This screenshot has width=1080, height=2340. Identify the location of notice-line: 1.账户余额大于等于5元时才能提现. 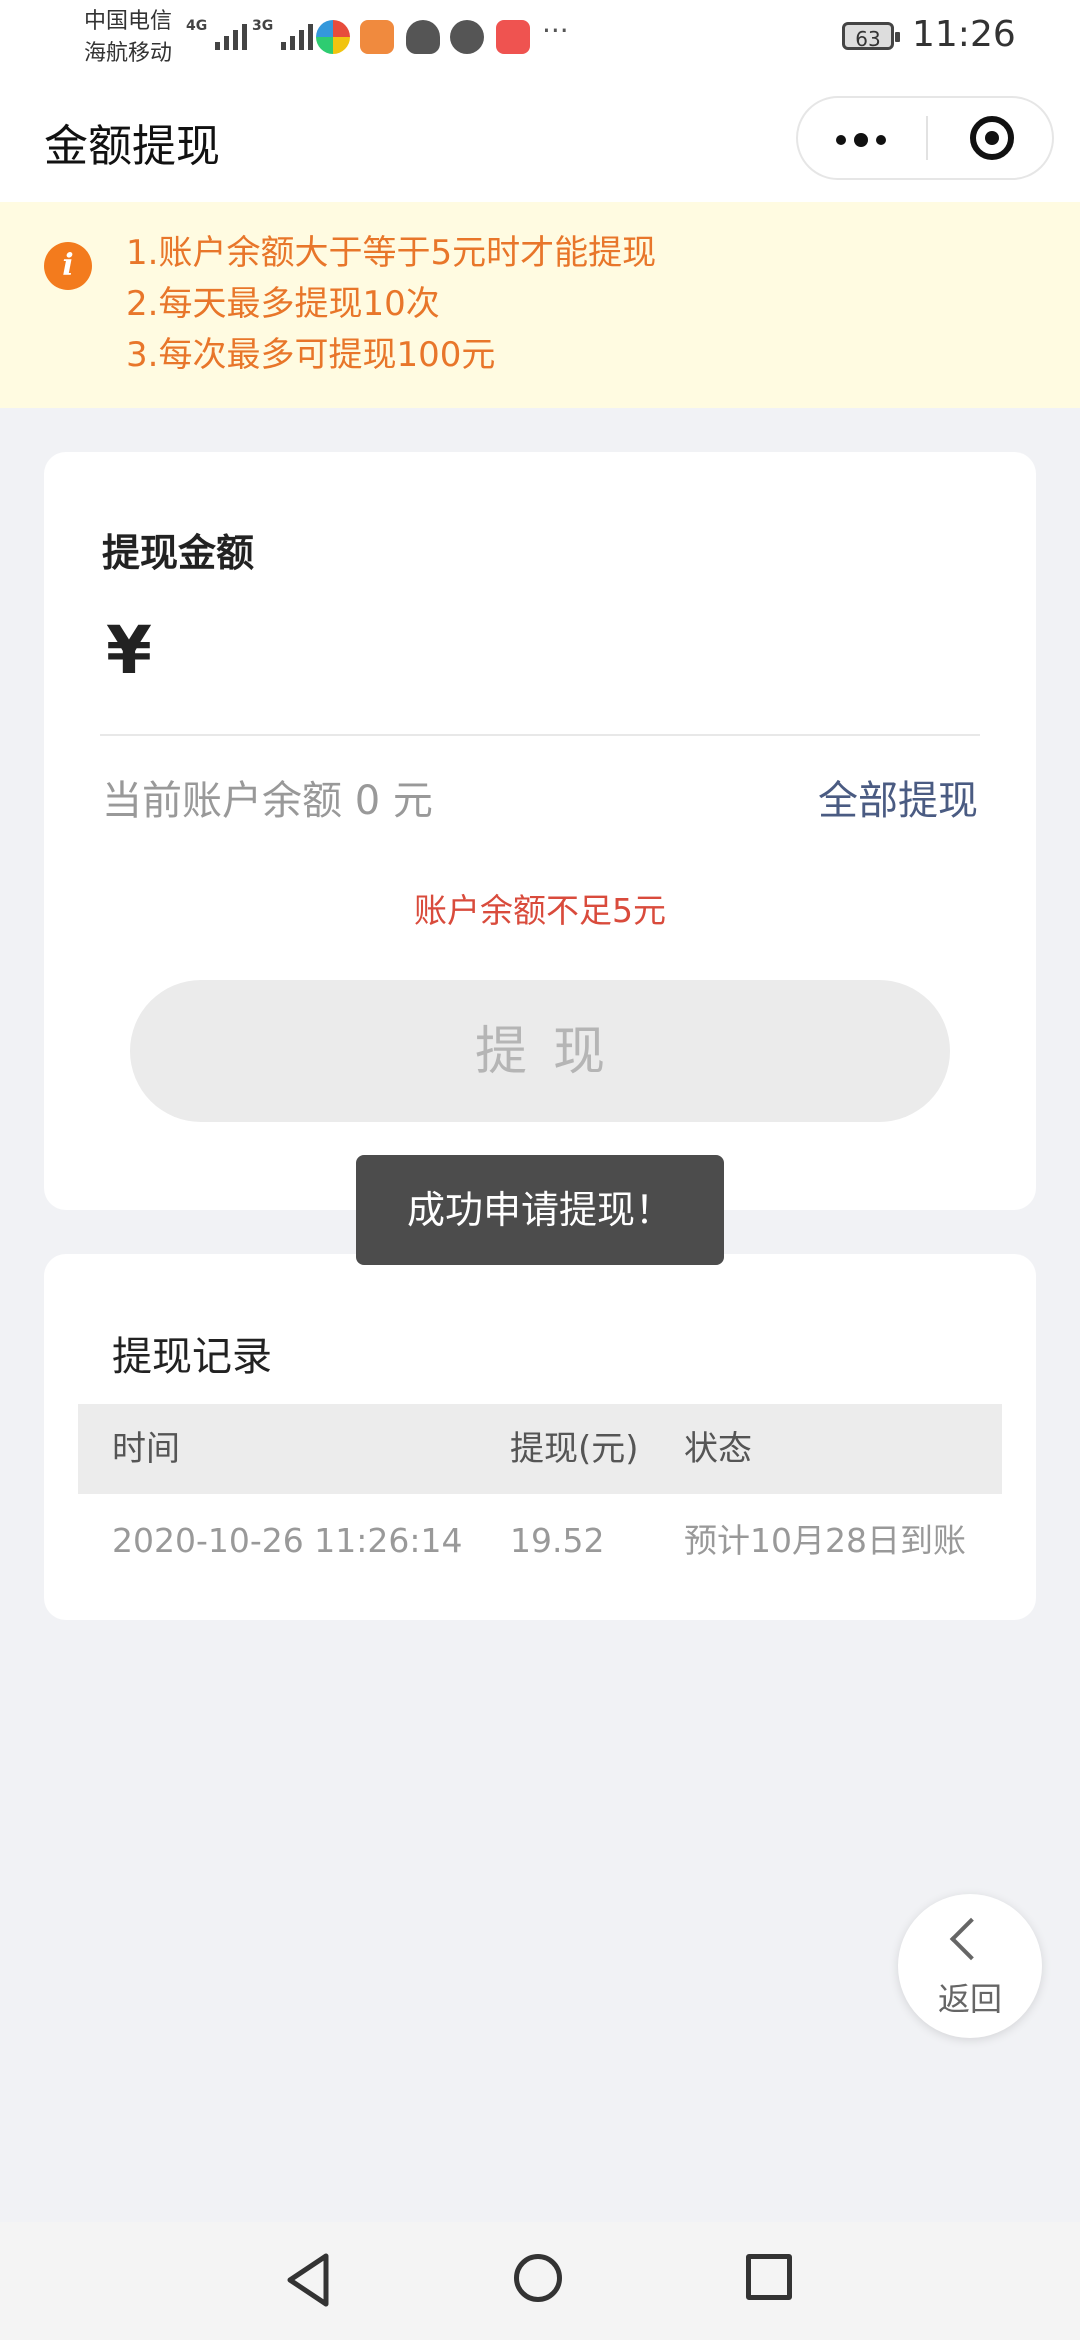
(391, 253).